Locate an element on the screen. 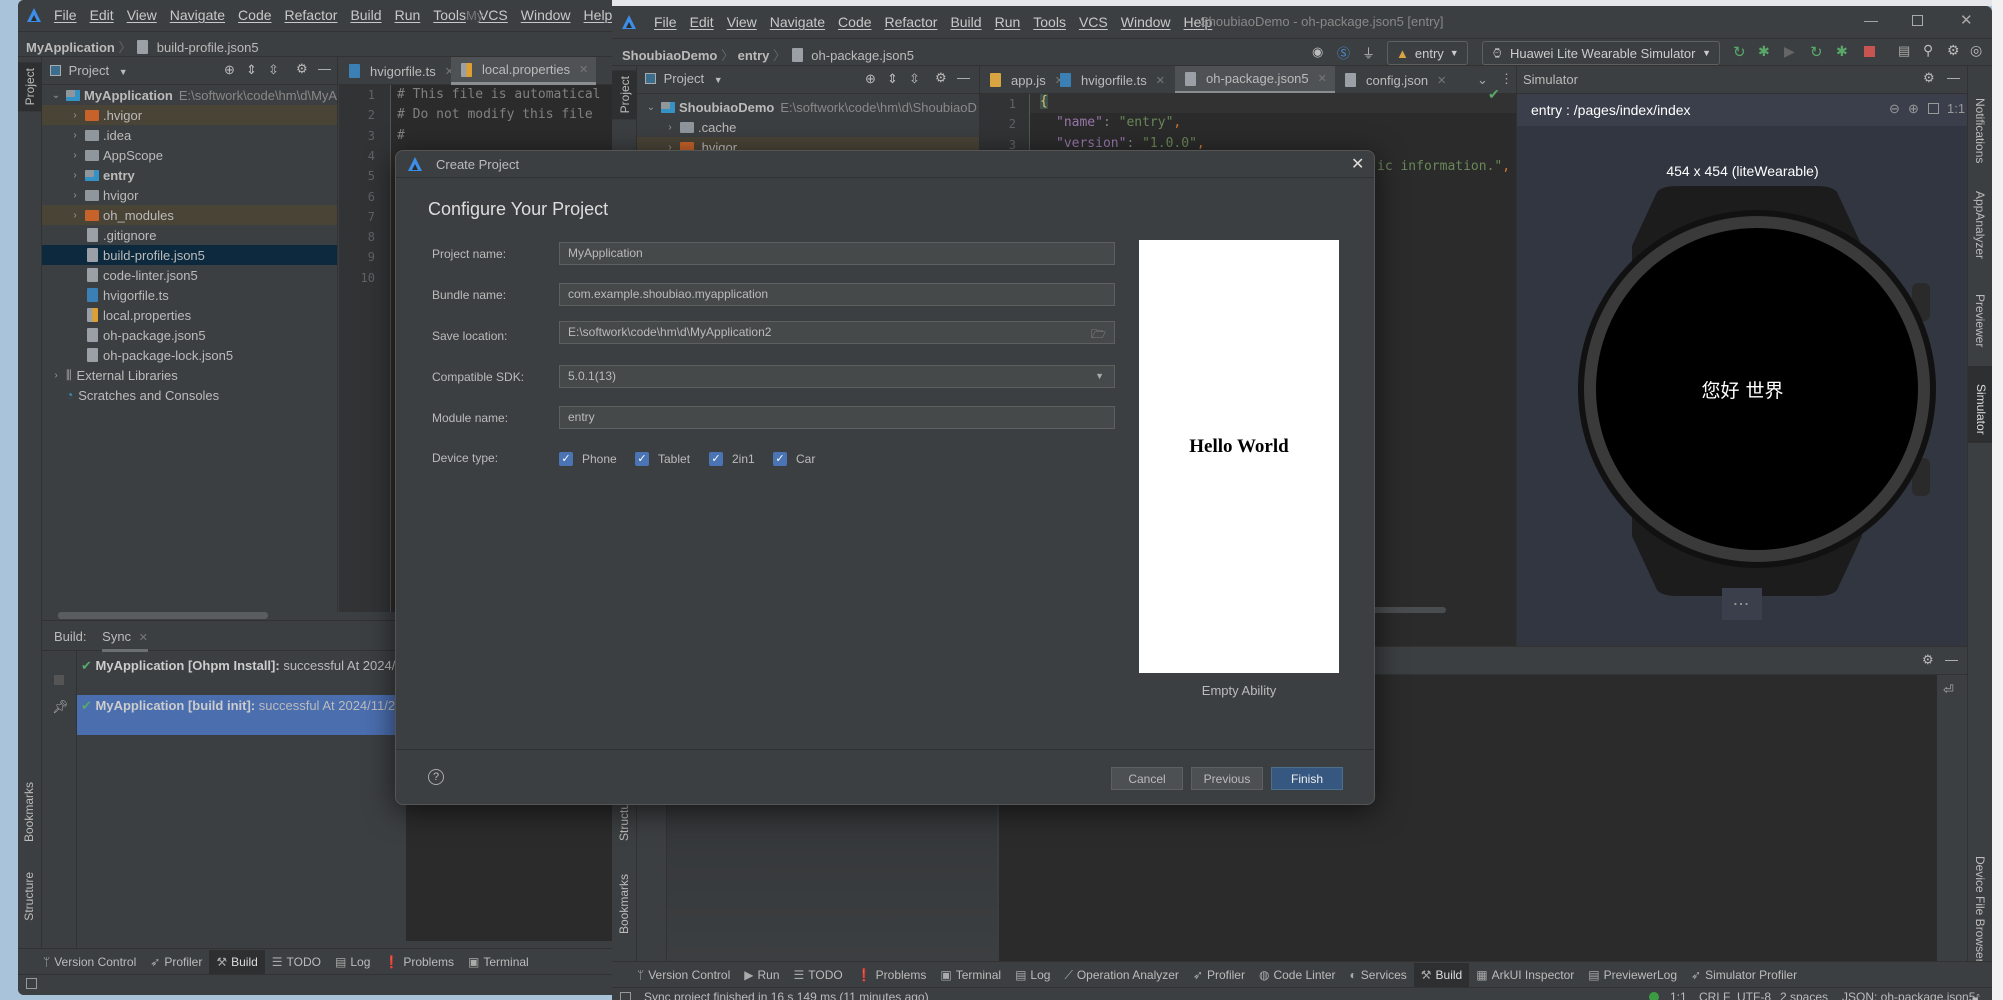 This screenshot has width=2003, height=1000. debug-icon: ✱ is located at coordinates (1764, 51).